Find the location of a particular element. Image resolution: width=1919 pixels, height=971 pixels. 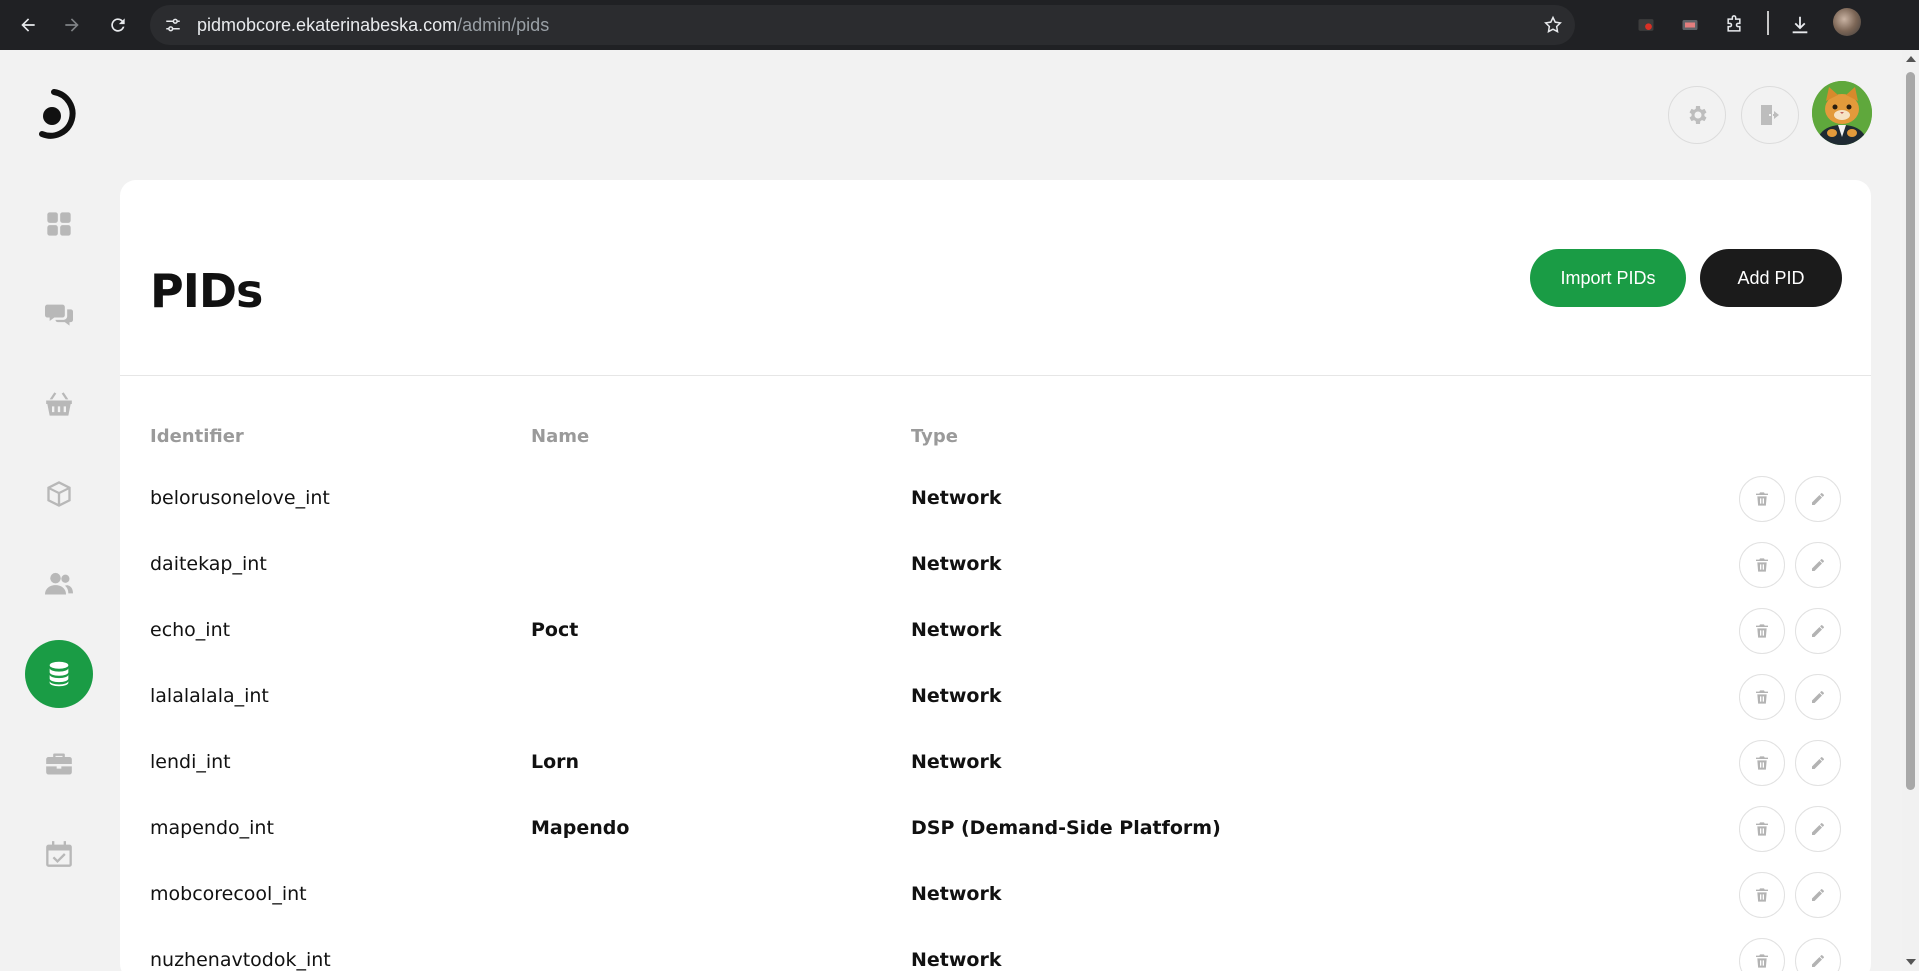

sidebar-item-calendar is located at coordinates (59, 854).